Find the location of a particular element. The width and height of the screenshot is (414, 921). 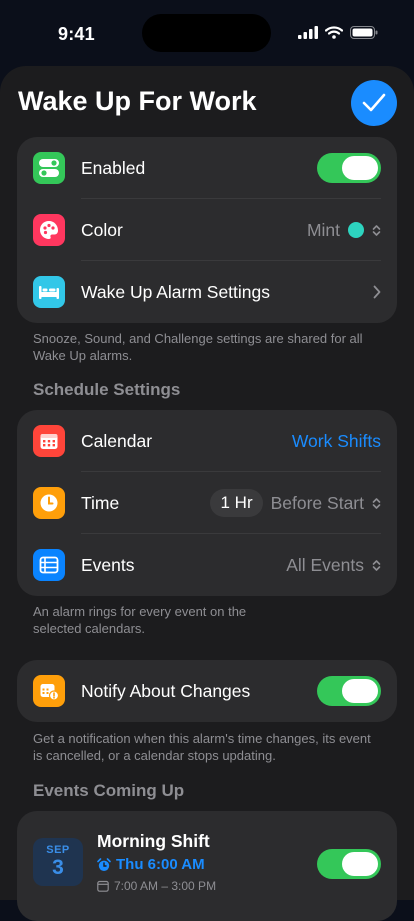

notify-toggle is located at coordinates (349, 691).